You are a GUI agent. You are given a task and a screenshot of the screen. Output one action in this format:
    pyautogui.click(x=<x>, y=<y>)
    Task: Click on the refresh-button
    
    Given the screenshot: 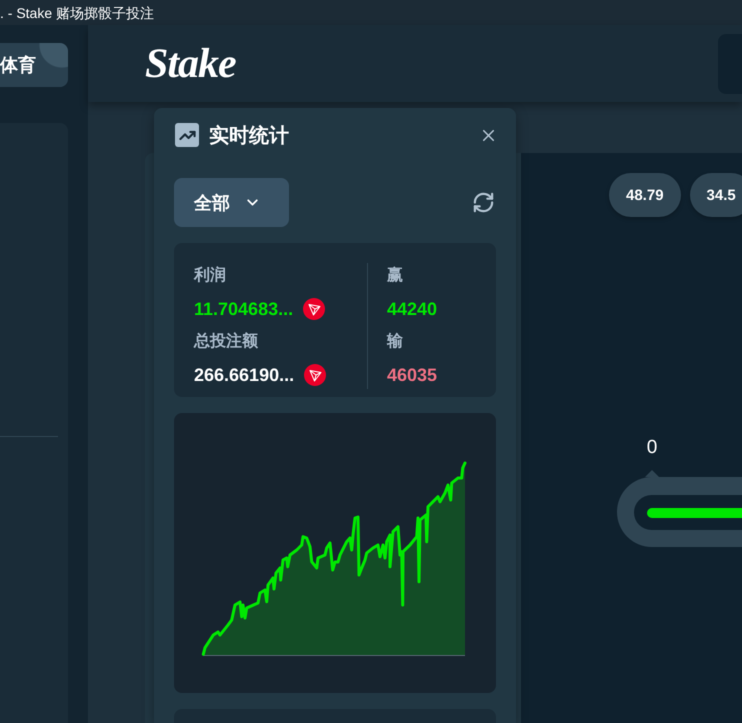 What is the action you would take?
    pyautogui.click(x=483, y=202)
    